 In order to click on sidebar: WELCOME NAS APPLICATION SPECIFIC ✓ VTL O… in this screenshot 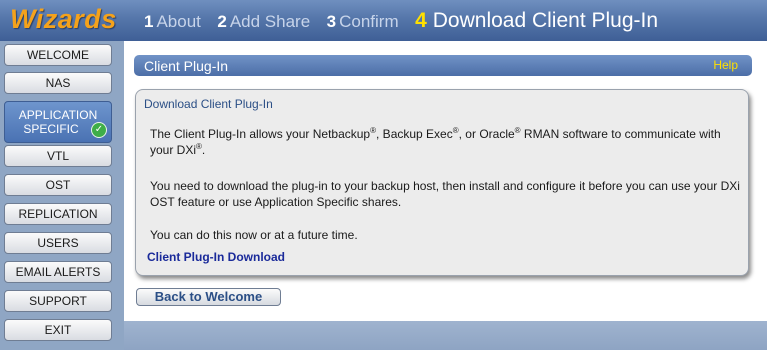, I will do `click(60, 195)`.